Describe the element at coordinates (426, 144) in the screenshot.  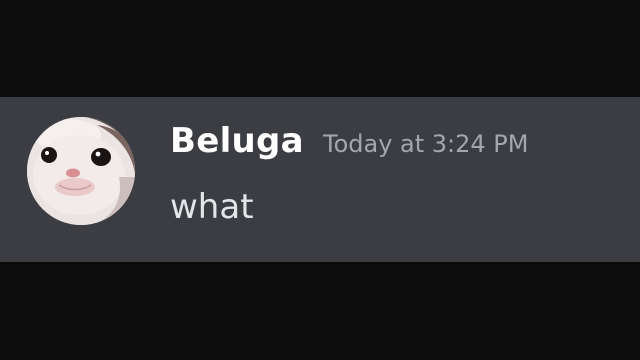
I see `timestamp: Today at 3:24 PM` at that location.